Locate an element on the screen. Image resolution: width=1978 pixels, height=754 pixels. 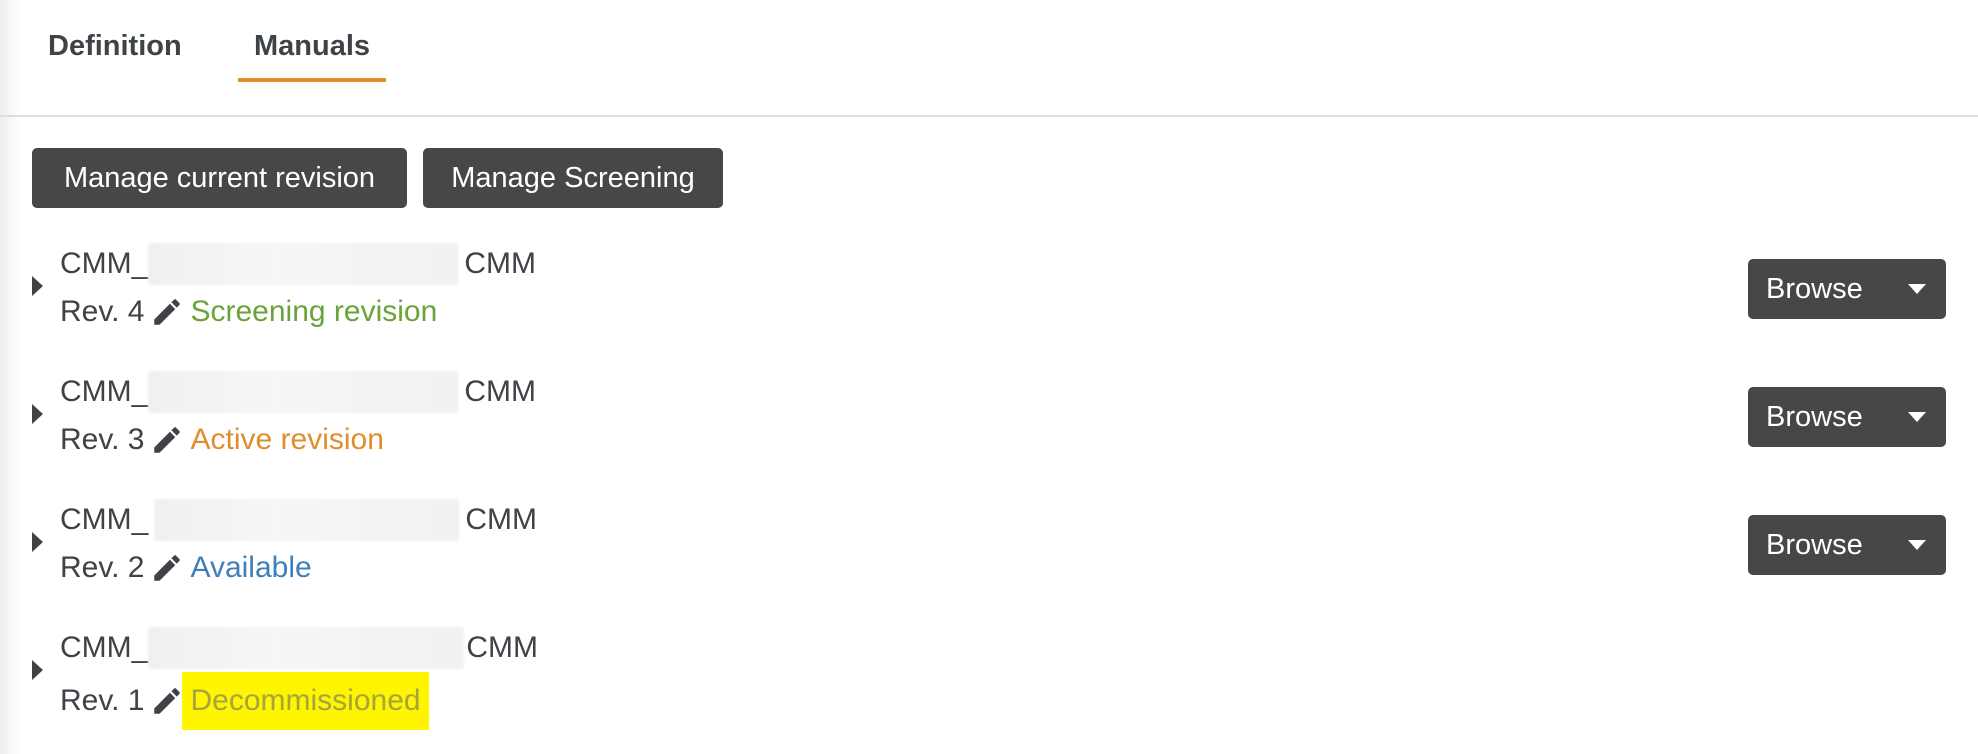
manage-screening-button: Manage Screening is located at coordinates (573, 178).